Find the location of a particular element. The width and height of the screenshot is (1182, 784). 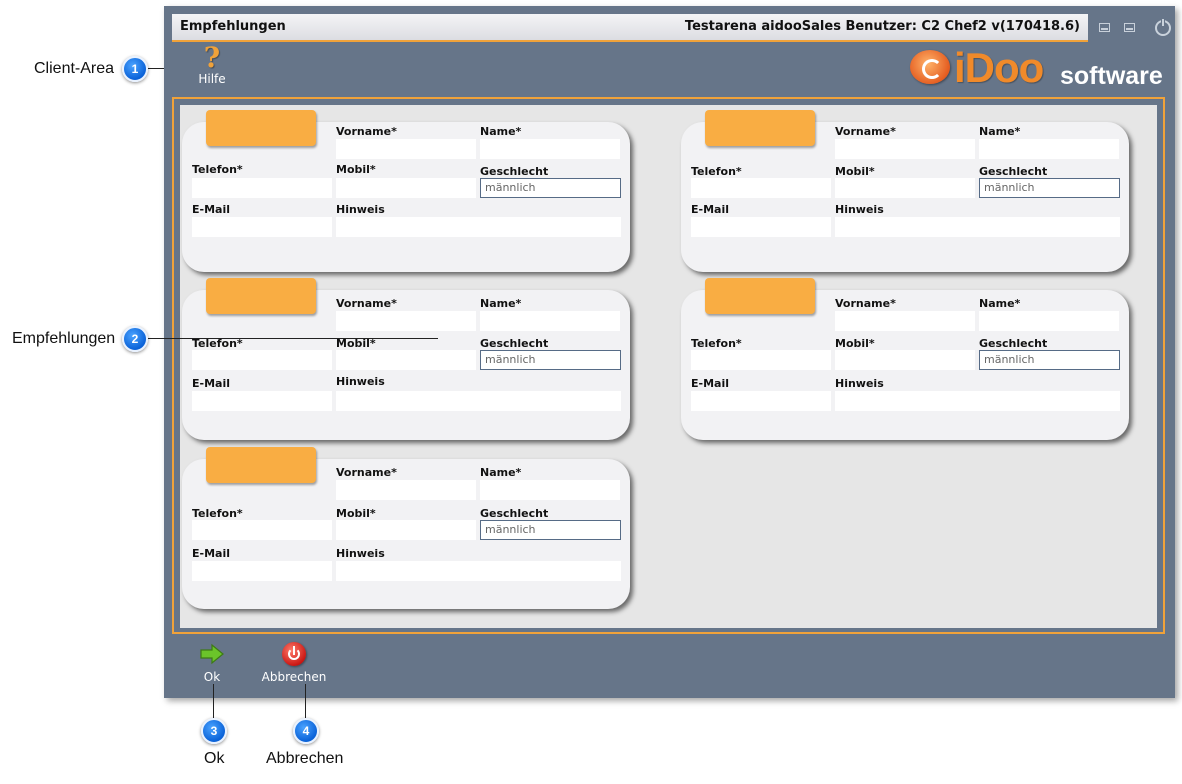

cancel-button: Abbrechen is located at coordinates (294, 665).